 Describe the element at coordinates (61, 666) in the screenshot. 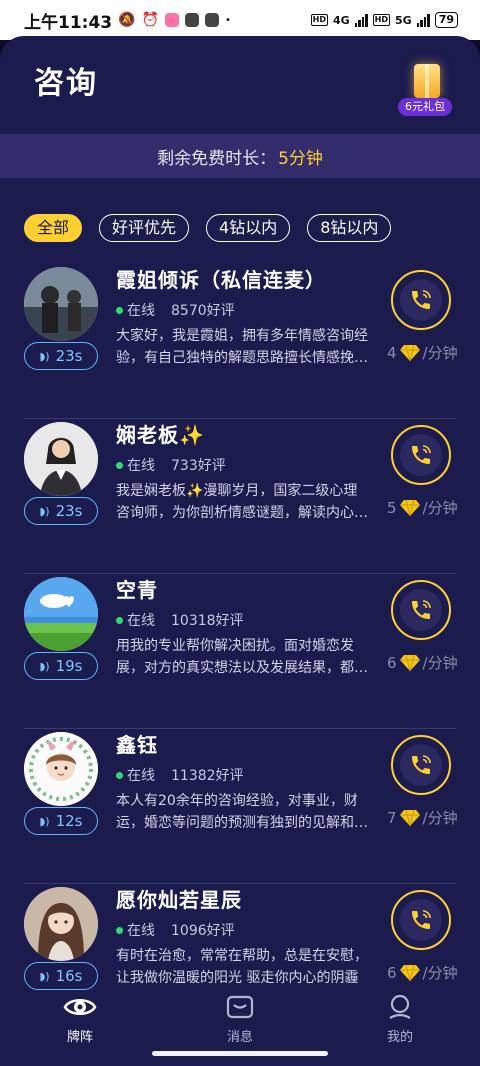

I see `voice-intro-button: ◗) 19s` at that location.